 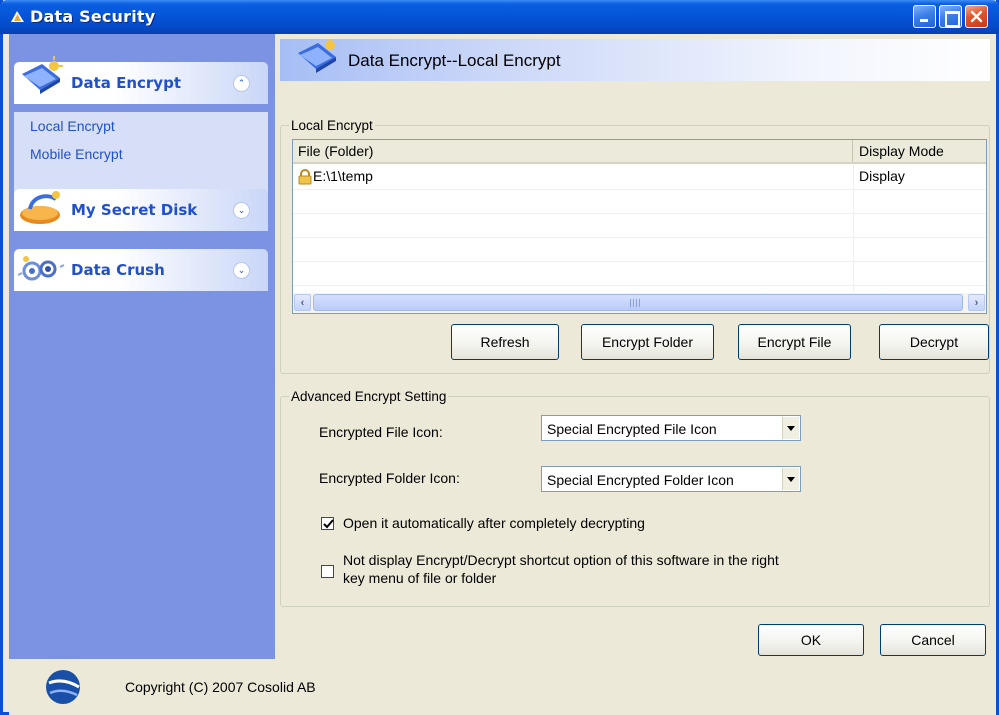 I want to click on auto-open-checkbox, so click(x=327, y=523).